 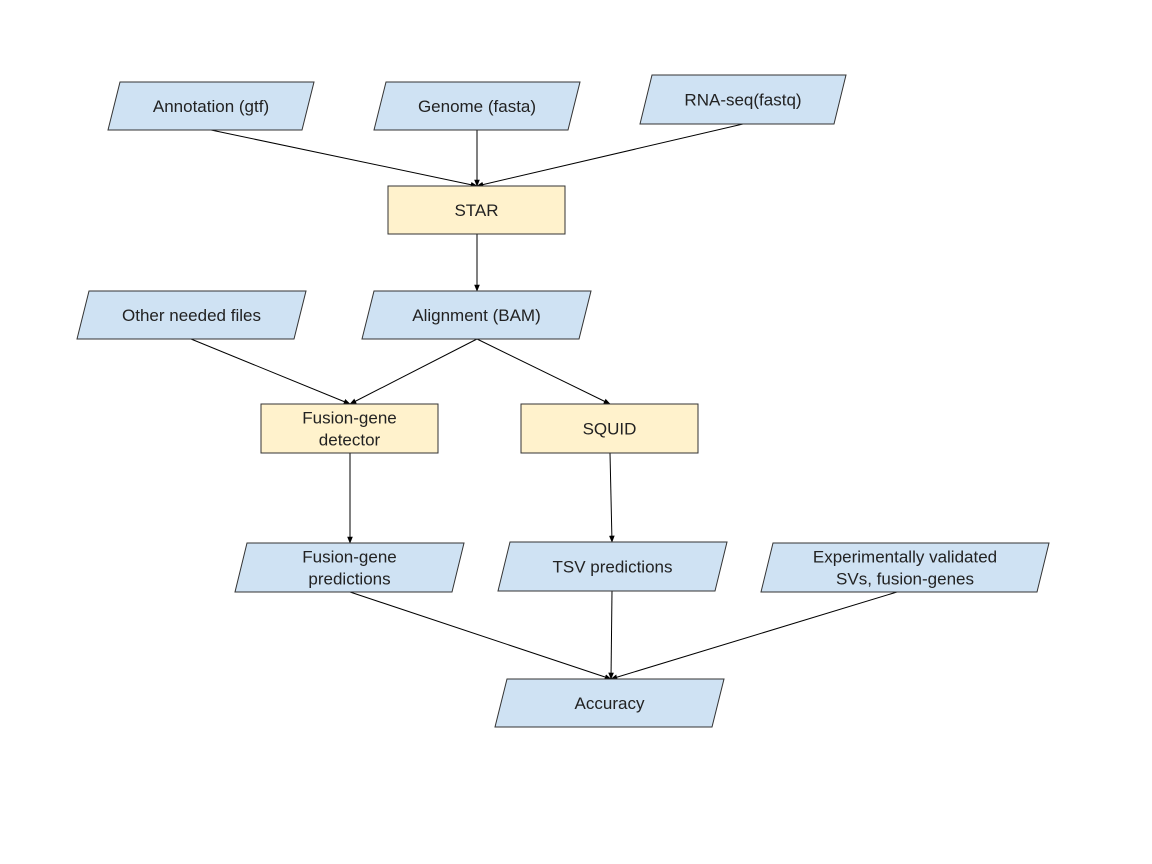 I want to click on edge-validated-to-accuracy, so click(x=754, y=635).